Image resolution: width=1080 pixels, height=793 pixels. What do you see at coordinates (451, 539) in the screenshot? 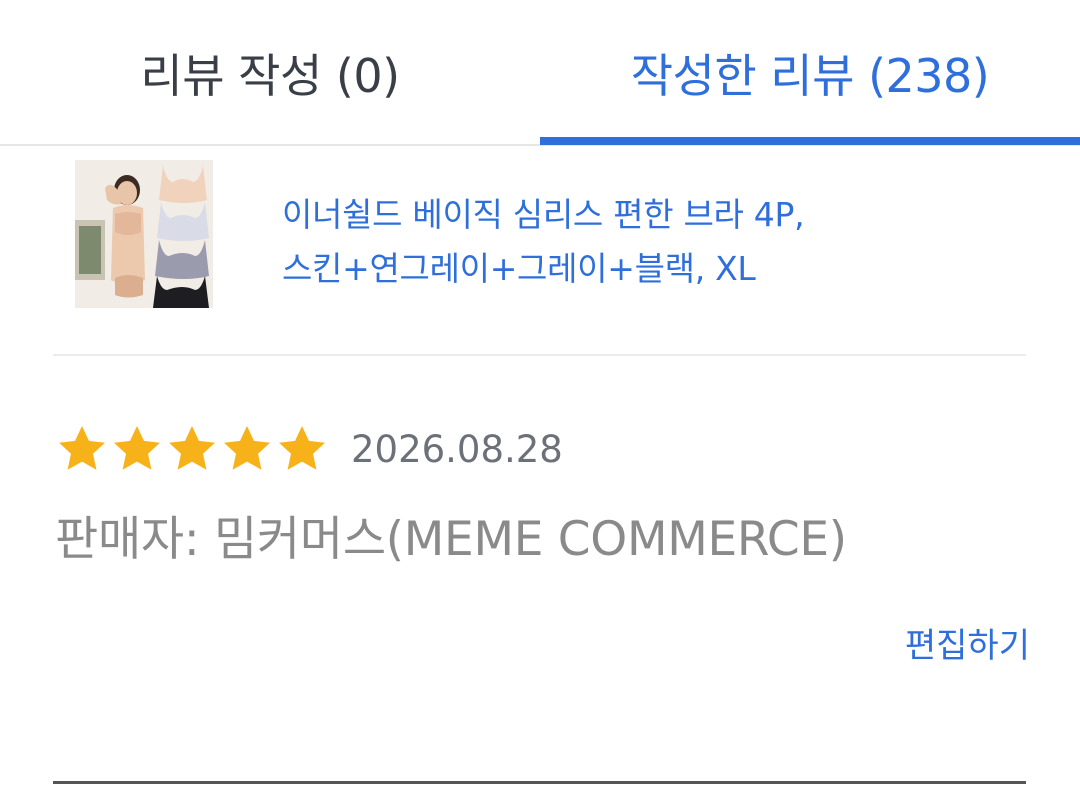
I see `seller-name: 판매자: 밈커머스(MEME COMMERCE)` at bounding box center [451, 539].